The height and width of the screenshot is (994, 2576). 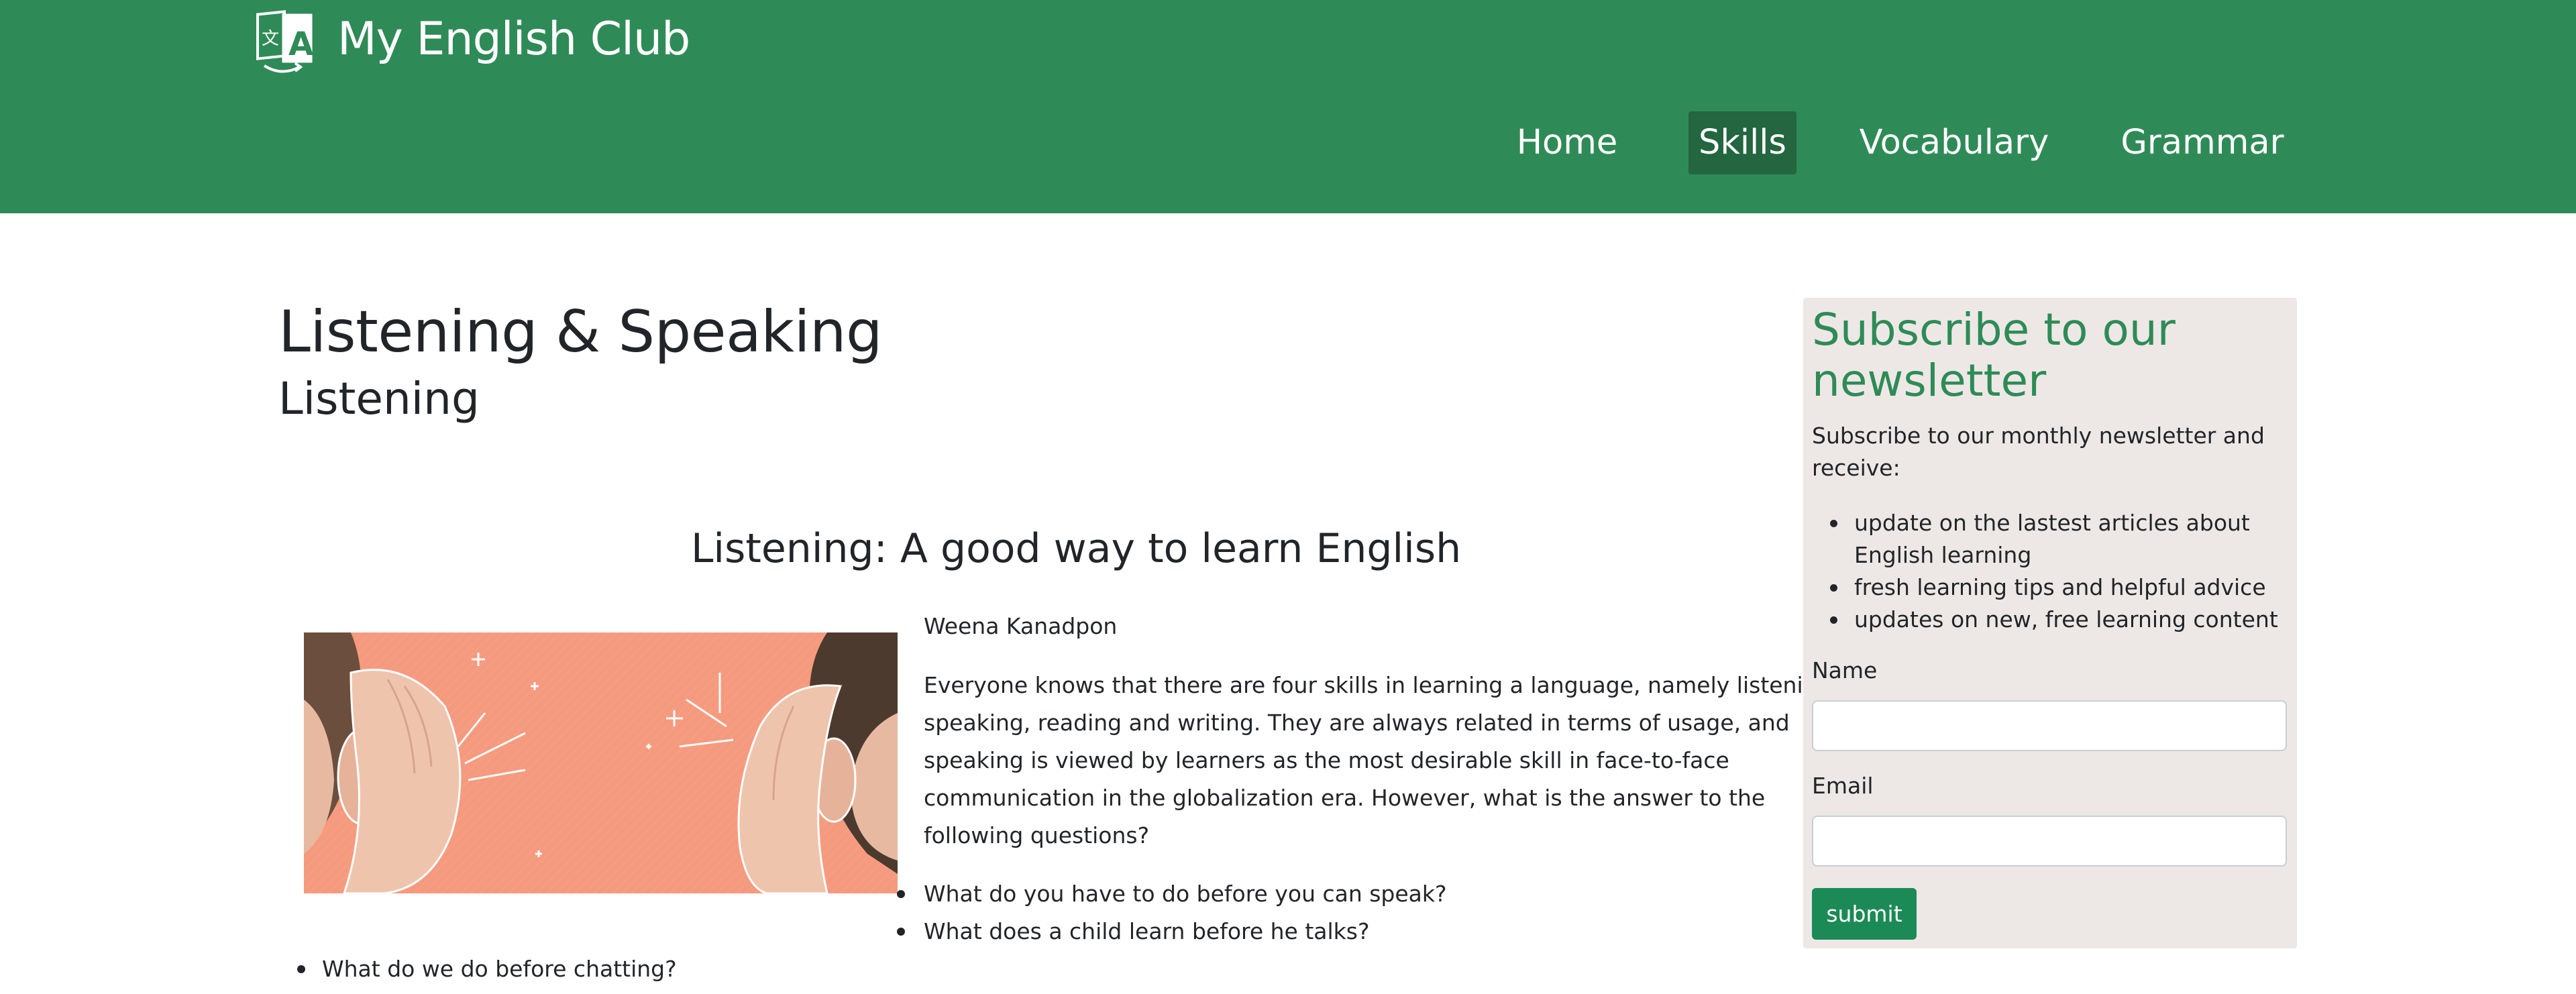 What do you see at coordinates (379, 399) in the screenshot?
I see `section-subtitle: Listening` at bounding box center [379, 399].